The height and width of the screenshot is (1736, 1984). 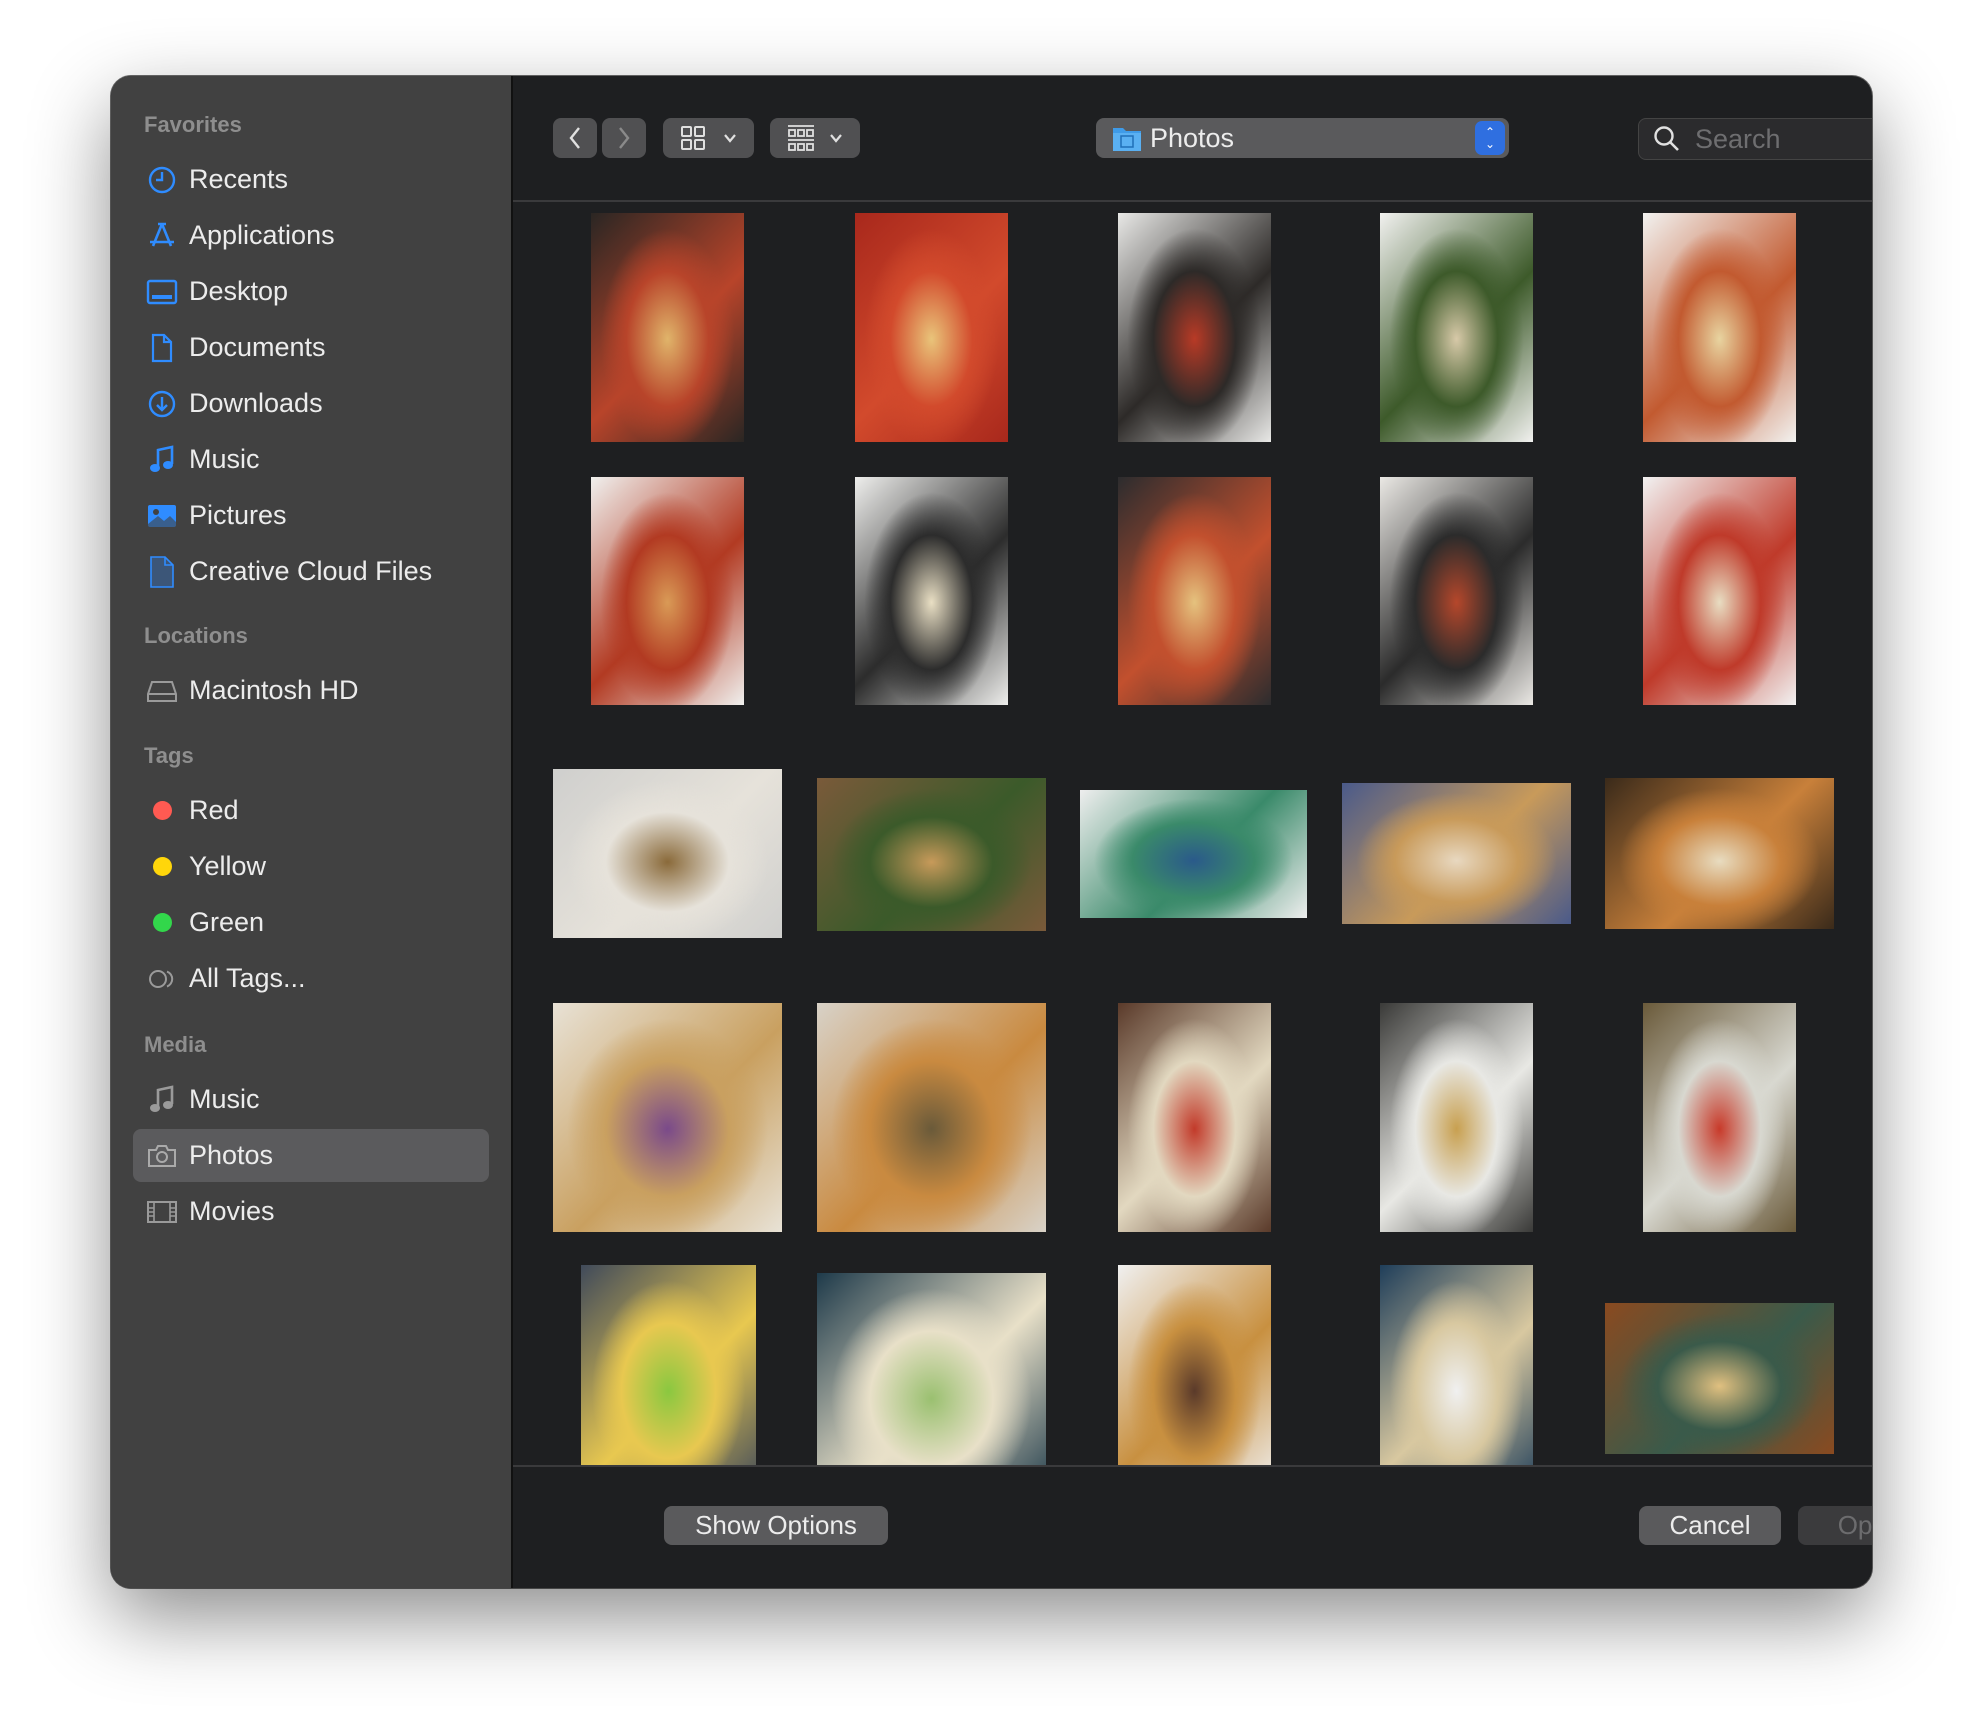 I want to click on camera-icon, so click(x=162, y=1156).